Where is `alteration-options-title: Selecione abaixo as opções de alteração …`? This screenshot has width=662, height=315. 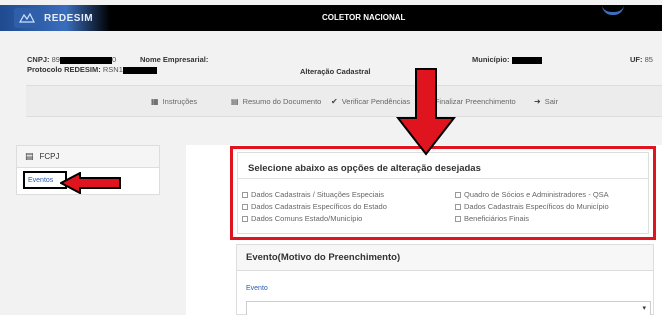 alteration-options-title: Selecione abaixo as opções de alteração … is located at coordinates (364, 168).